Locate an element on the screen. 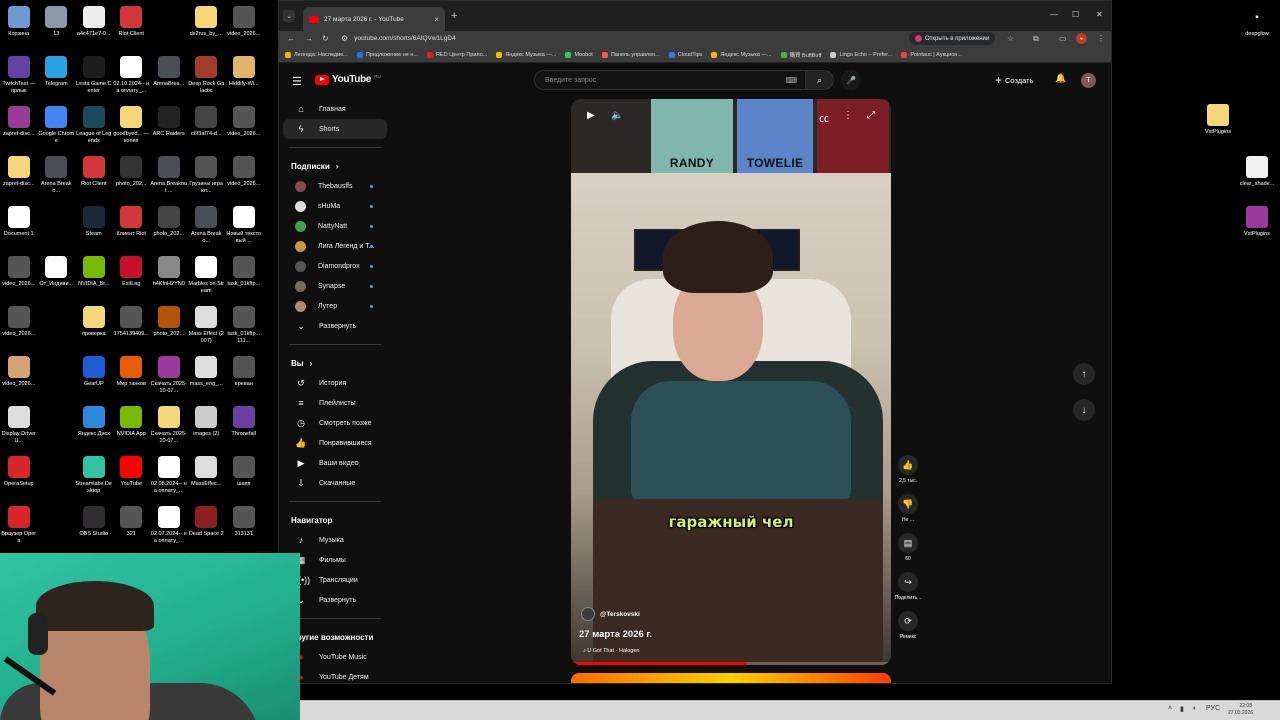 The height and width of the screenshot is (720, 1280). desktop-icon: Корзина is located at coordinates (19, 29).